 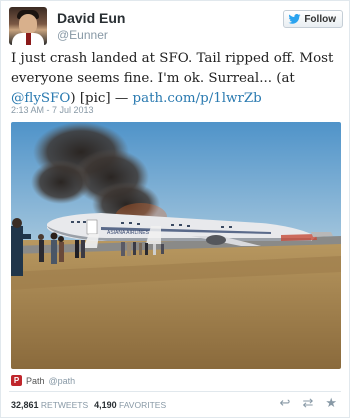 I want to click on follow-button-label: Follow, so click(x=320, y=19).